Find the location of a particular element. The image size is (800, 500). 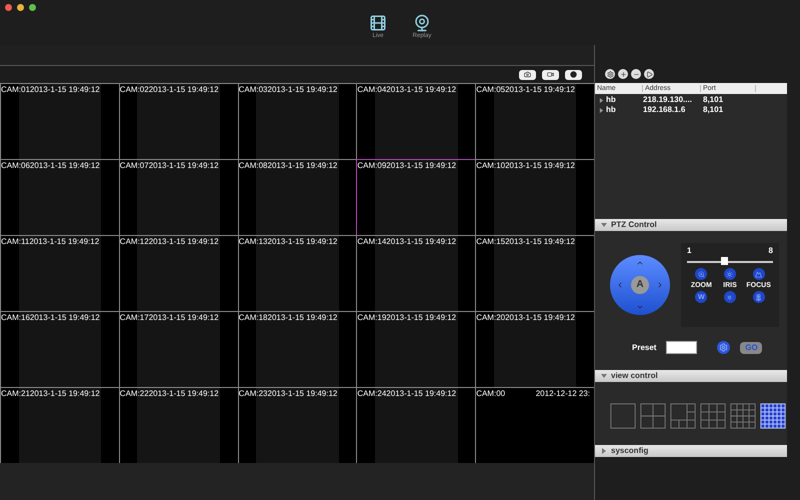

camera-tile: CAM:082013-1-15 19:49:12 is located at coordinates (297, 197).